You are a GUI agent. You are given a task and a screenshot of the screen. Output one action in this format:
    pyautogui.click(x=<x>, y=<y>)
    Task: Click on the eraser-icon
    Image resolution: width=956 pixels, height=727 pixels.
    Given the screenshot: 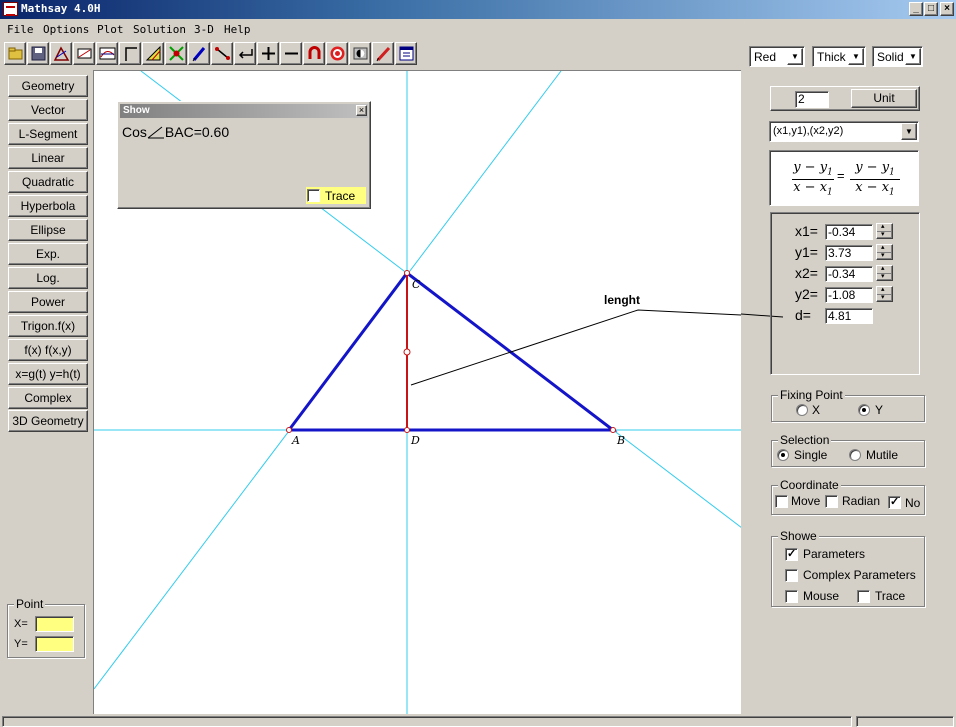 What is the action you would take?
    pyautogui.click(x=84, y=53)
    